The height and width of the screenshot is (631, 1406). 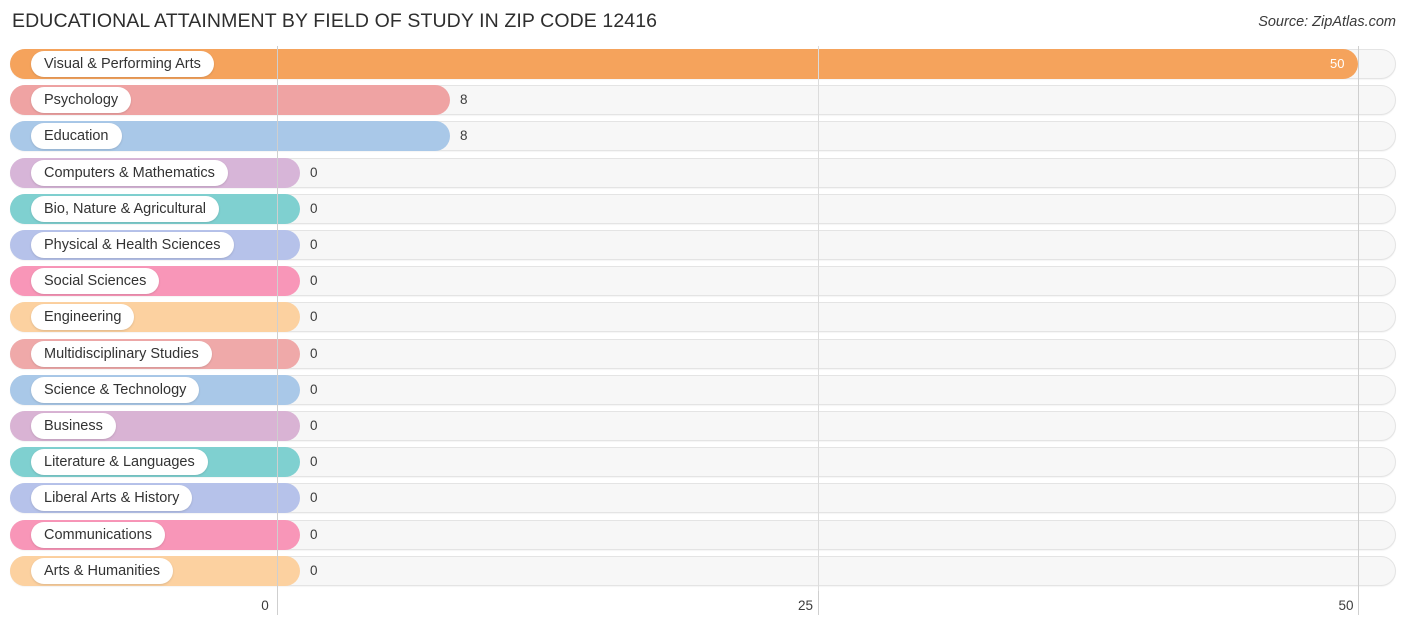 I want to click on category-label: Visual & Performing Arts, so click(x=122, y=64).